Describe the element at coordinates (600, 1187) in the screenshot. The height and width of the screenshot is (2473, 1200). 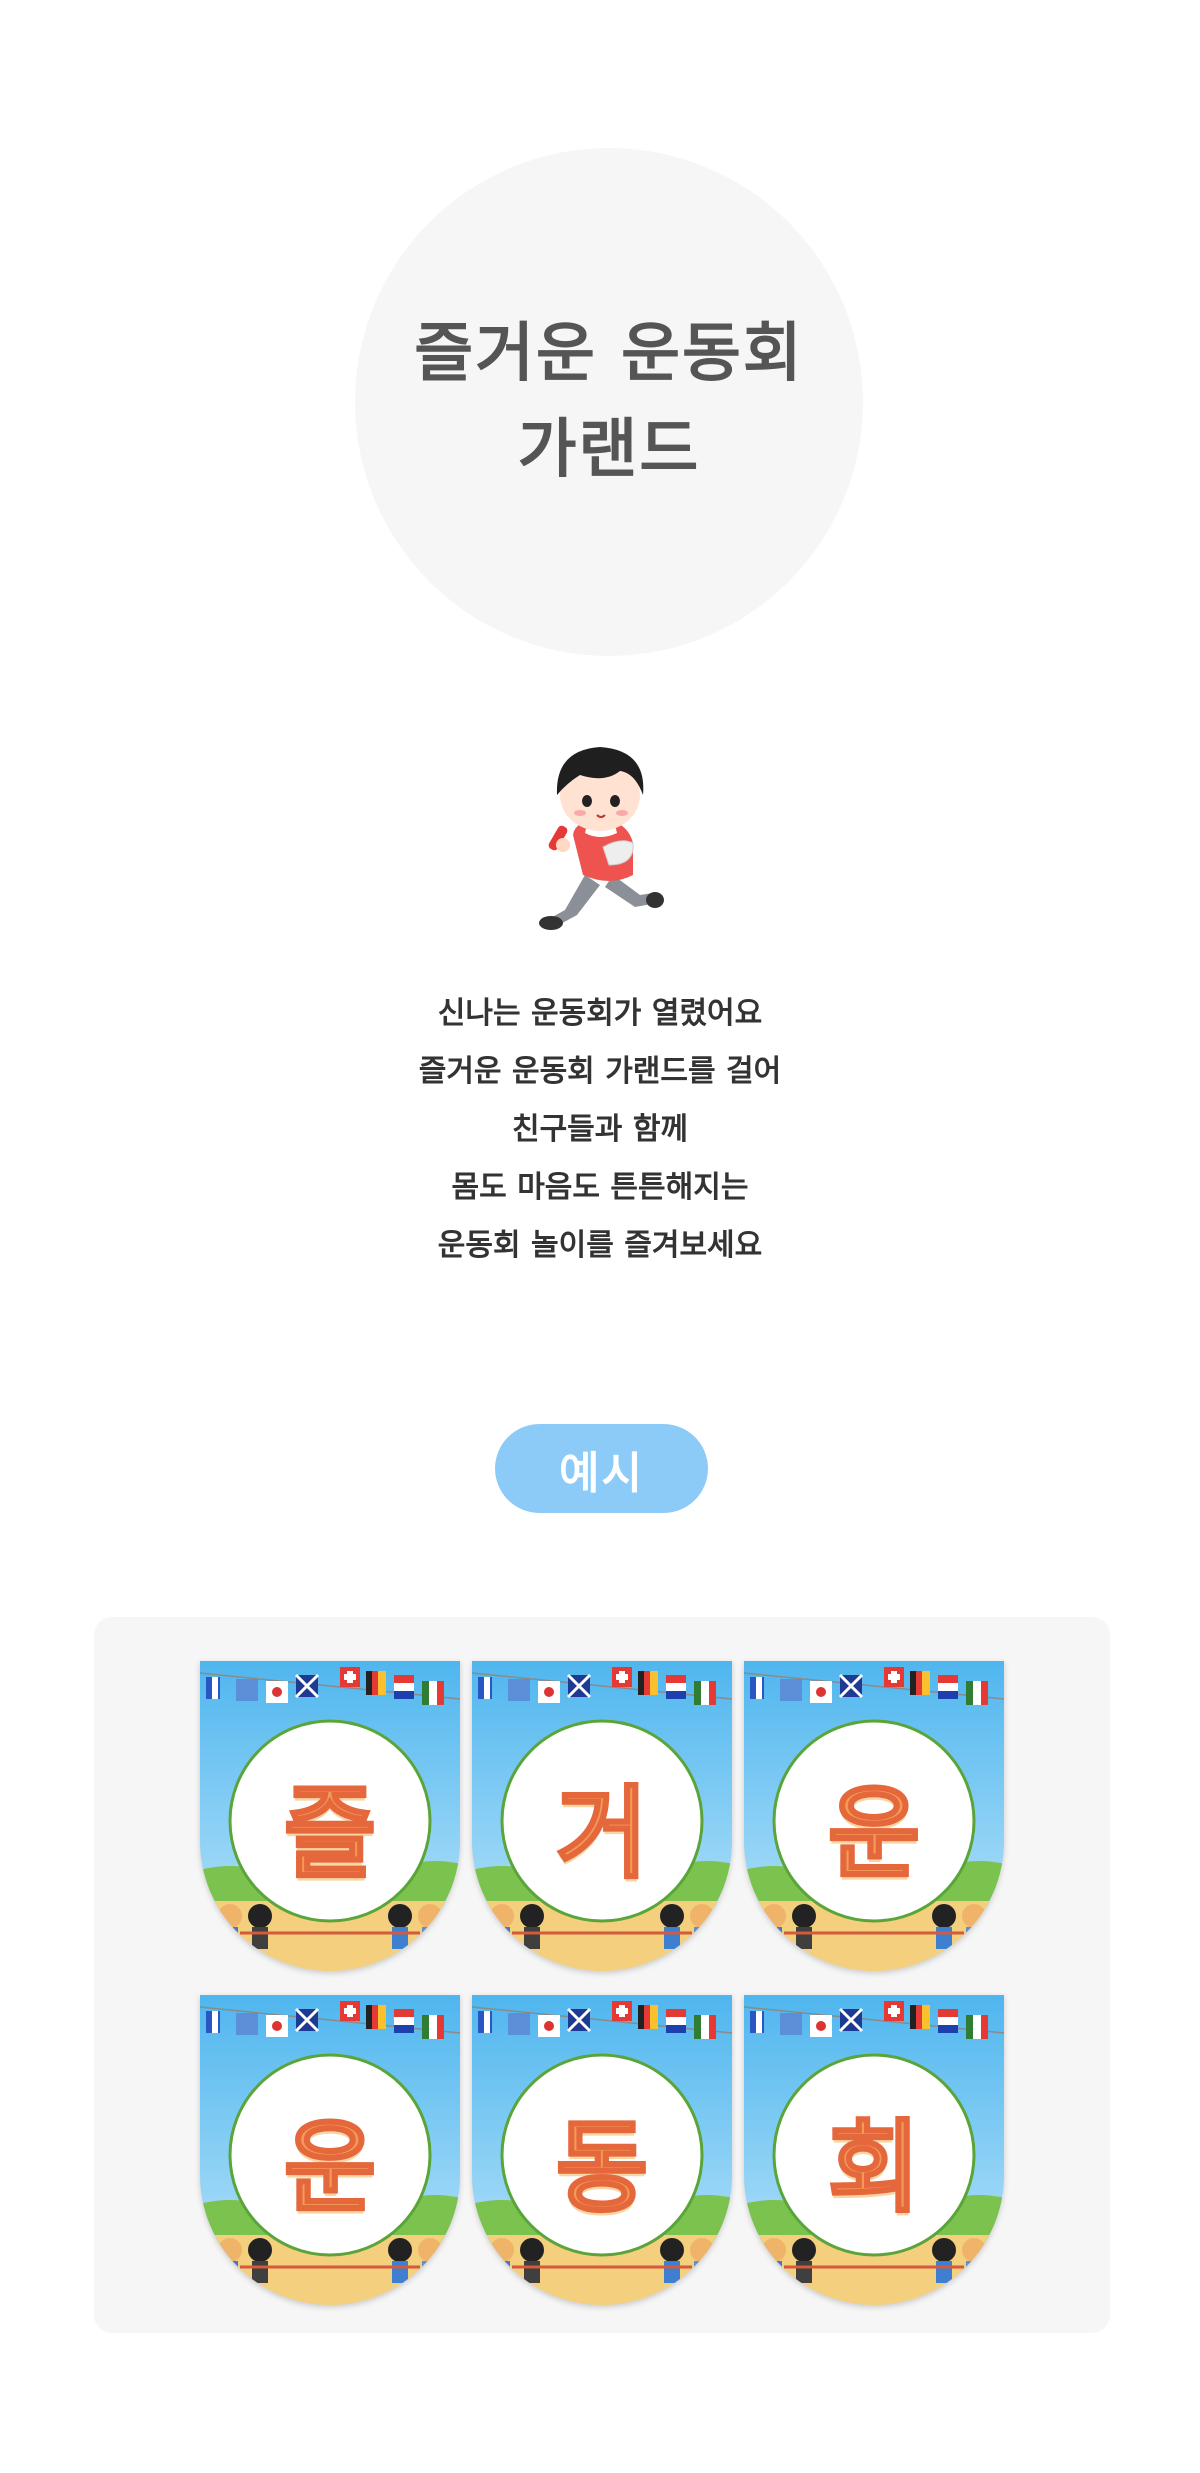
I see `intro-line: 몸도 마음도 튼튼해지는` at that location.